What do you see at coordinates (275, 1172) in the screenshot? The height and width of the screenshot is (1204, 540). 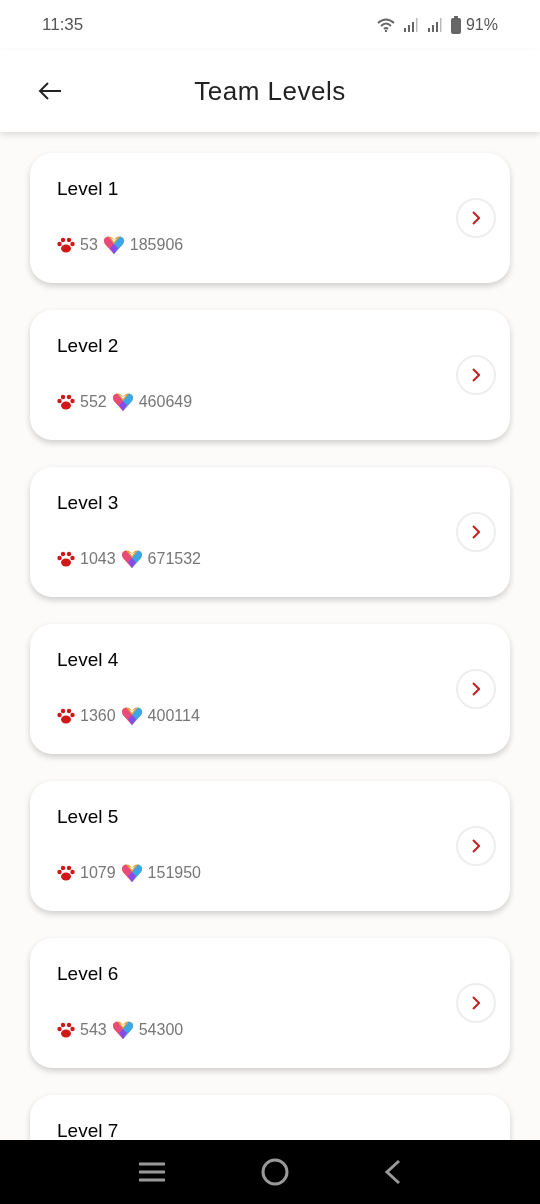 I see `home-icon` at bounding box center [275, 1172].